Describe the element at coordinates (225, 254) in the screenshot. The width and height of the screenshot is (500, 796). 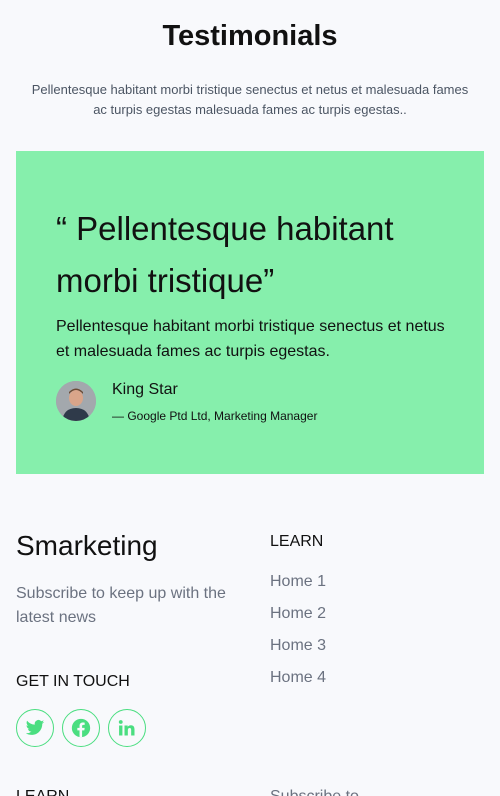
I see `testimonial-quote: “ Pellentesque habitant morbi tristique”` at that location.